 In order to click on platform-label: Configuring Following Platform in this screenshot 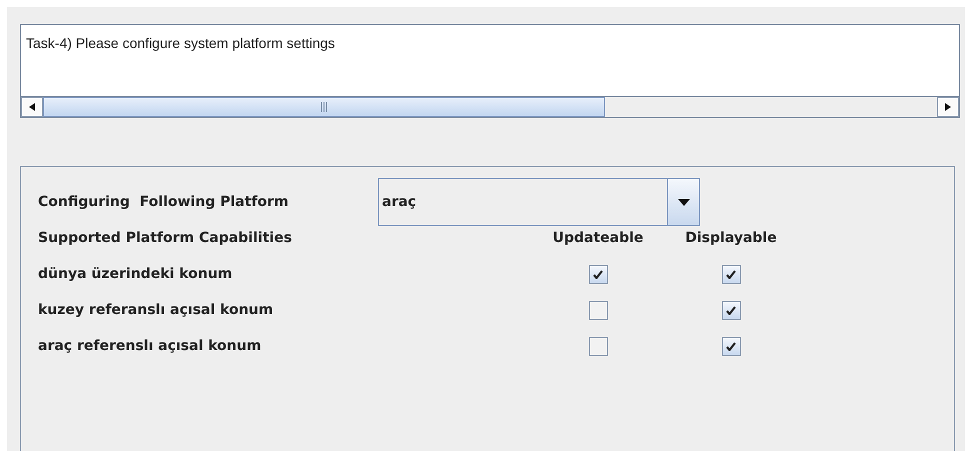, I will do `click(164, 202)`.